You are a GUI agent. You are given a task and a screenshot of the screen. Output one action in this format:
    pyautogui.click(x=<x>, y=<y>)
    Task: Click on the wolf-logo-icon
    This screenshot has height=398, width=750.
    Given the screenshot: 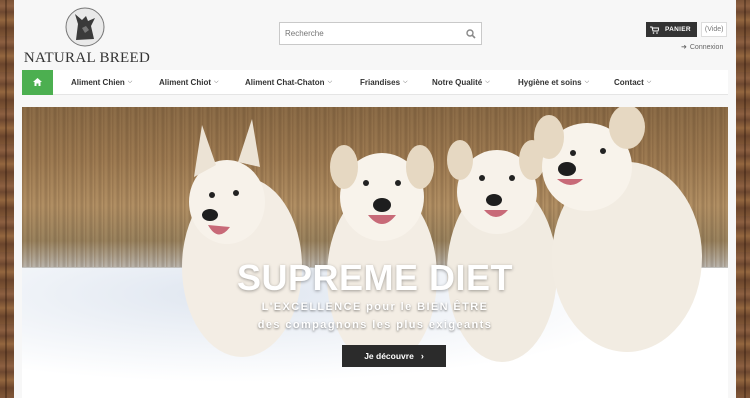 What is the action you would take?
    pyautogui.click(x=85, y=27)
    